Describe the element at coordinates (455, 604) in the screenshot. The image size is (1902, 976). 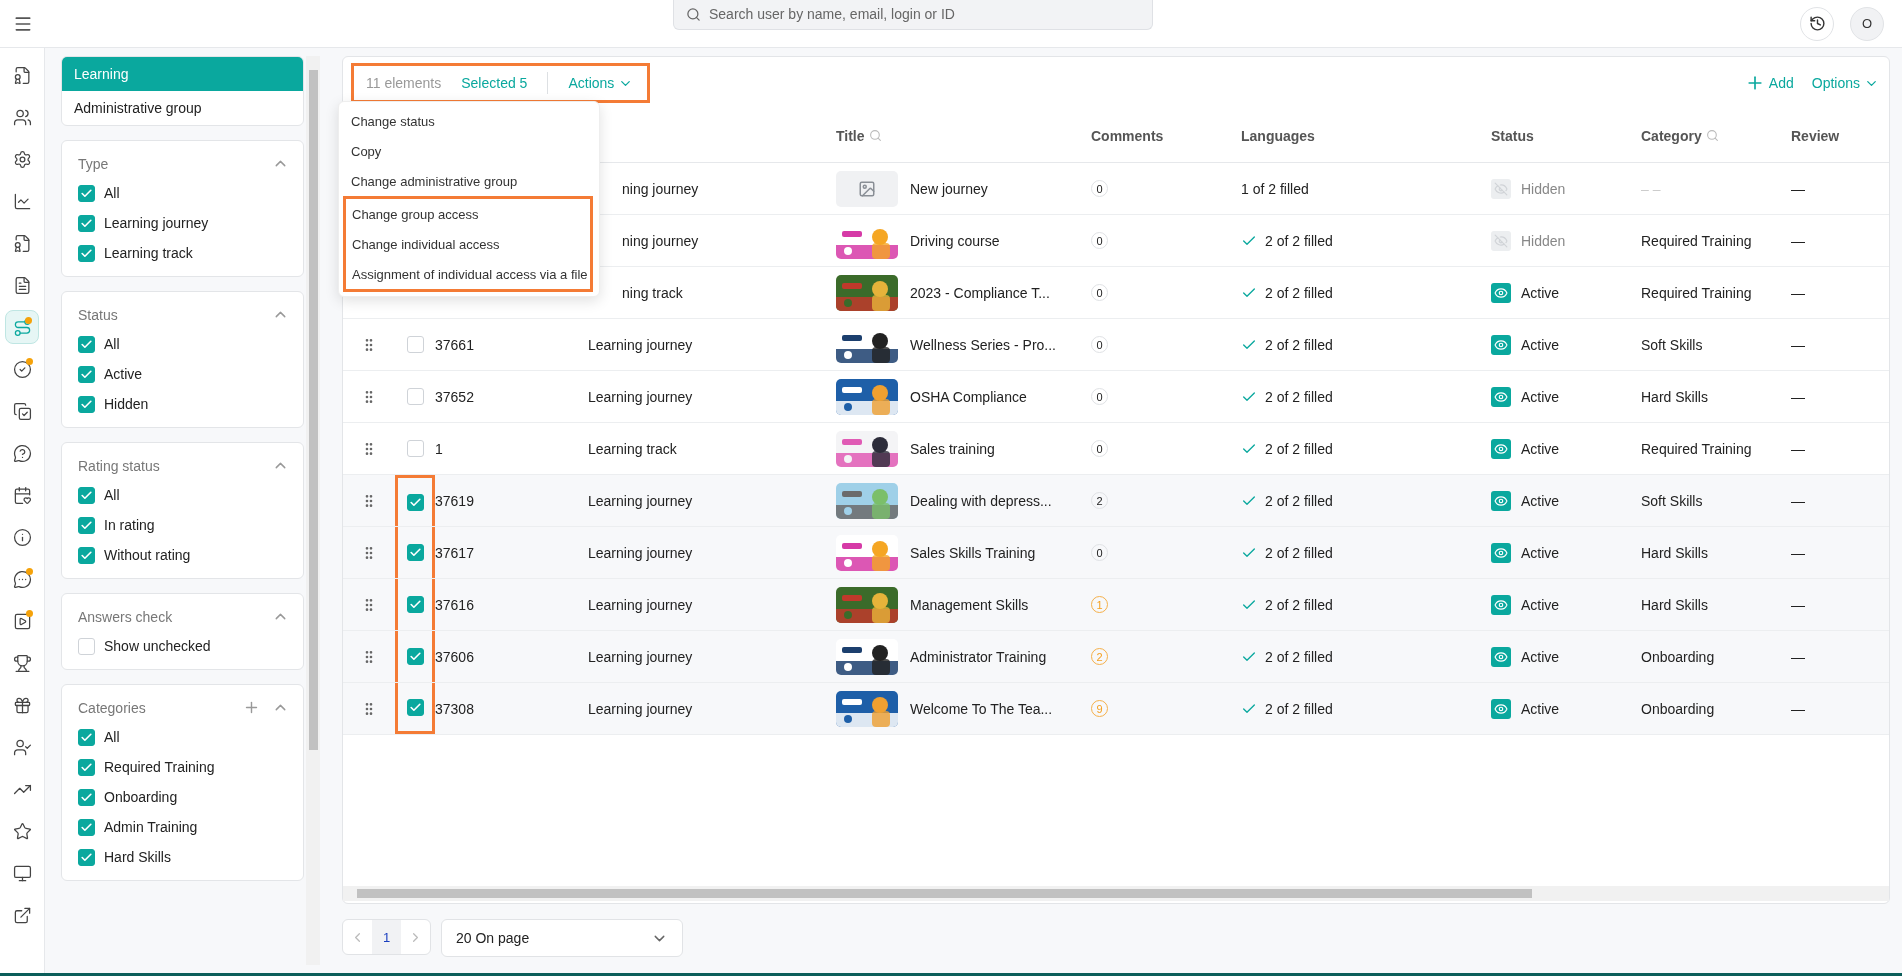
I see `id-cell-text: 37616` at that location.